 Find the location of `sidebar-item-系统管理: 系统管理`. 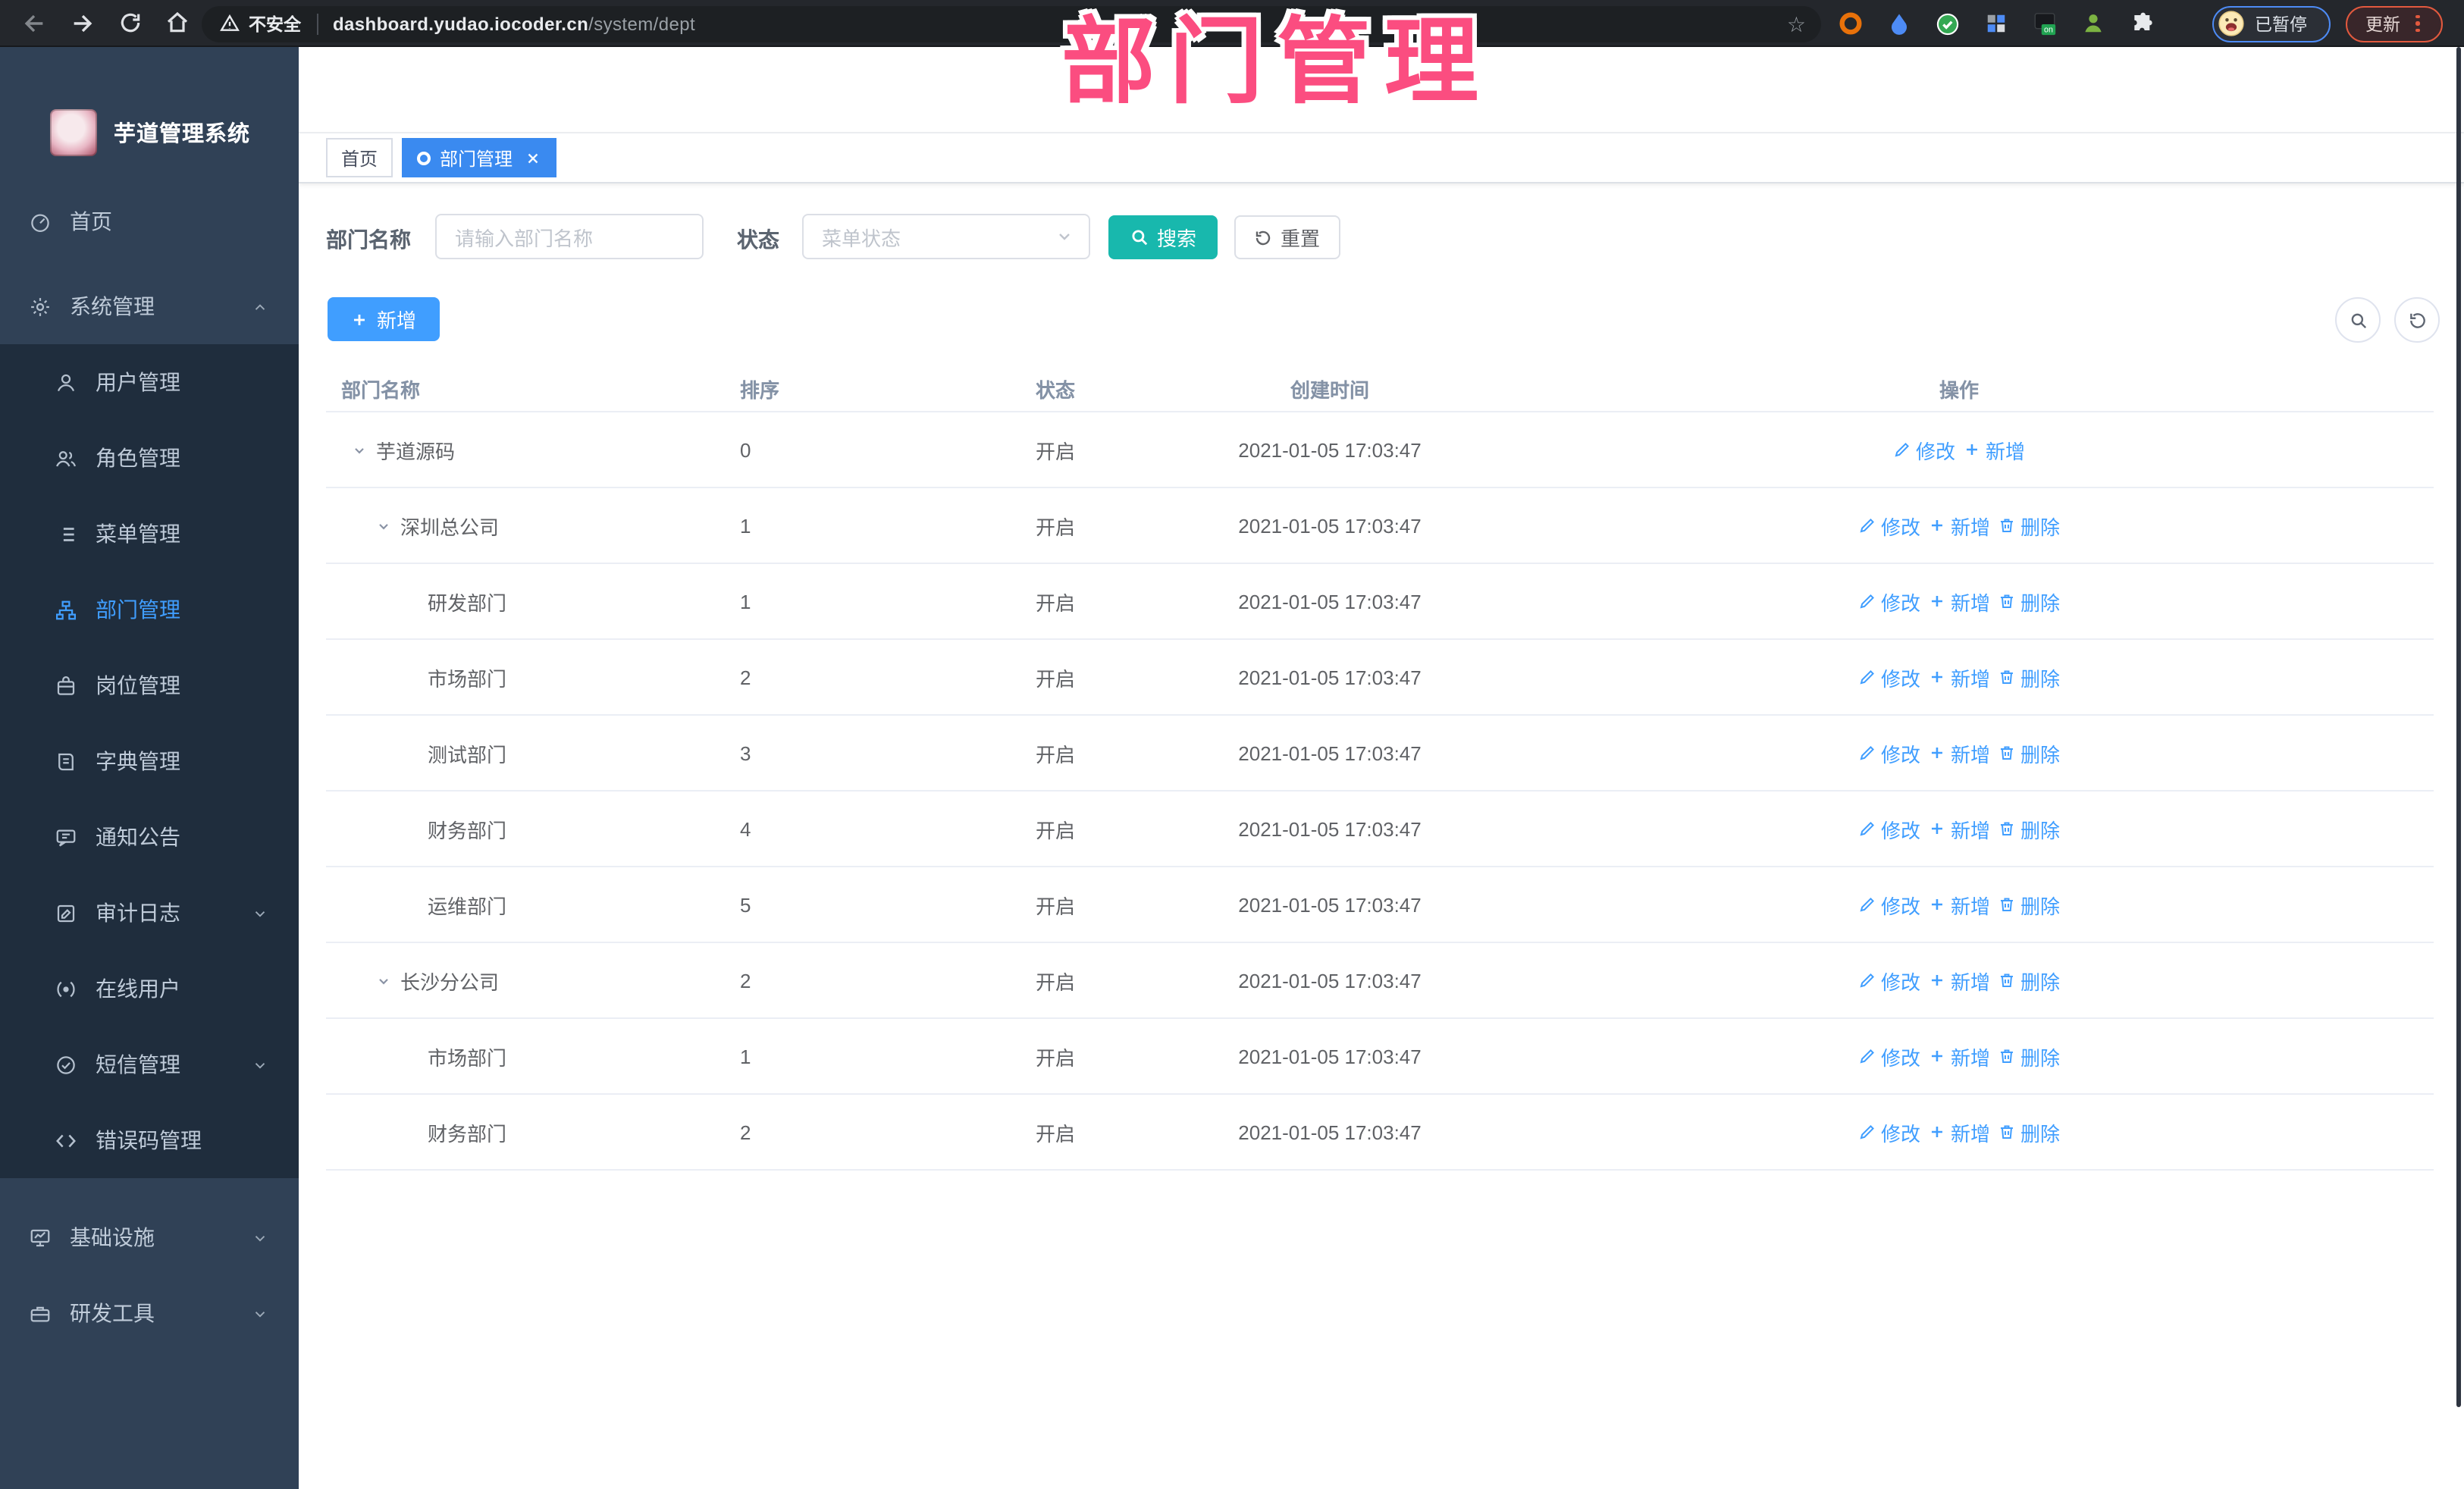

sidebar-item-系统管理: 系统管理 is located at coordinates (150, 306).